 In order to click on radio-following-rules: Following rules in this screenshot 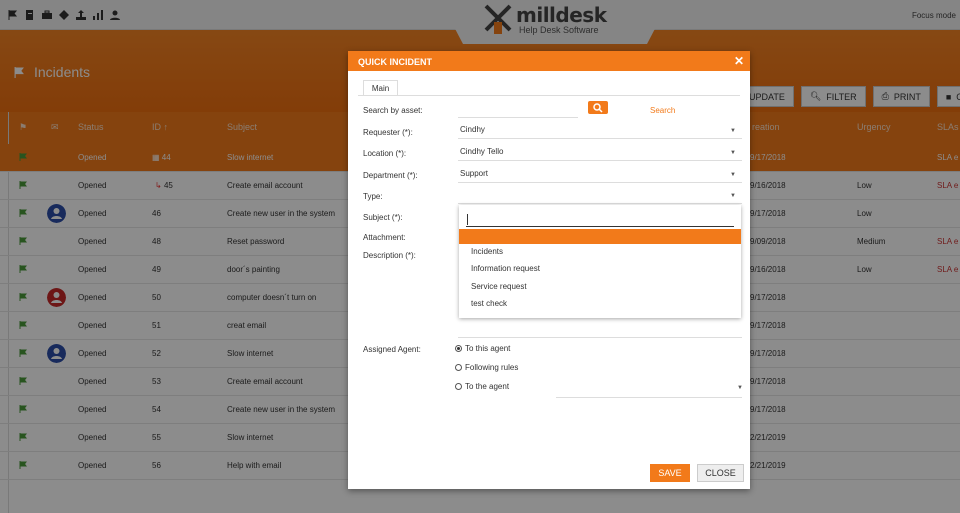, I will do `click(486, 367)`.